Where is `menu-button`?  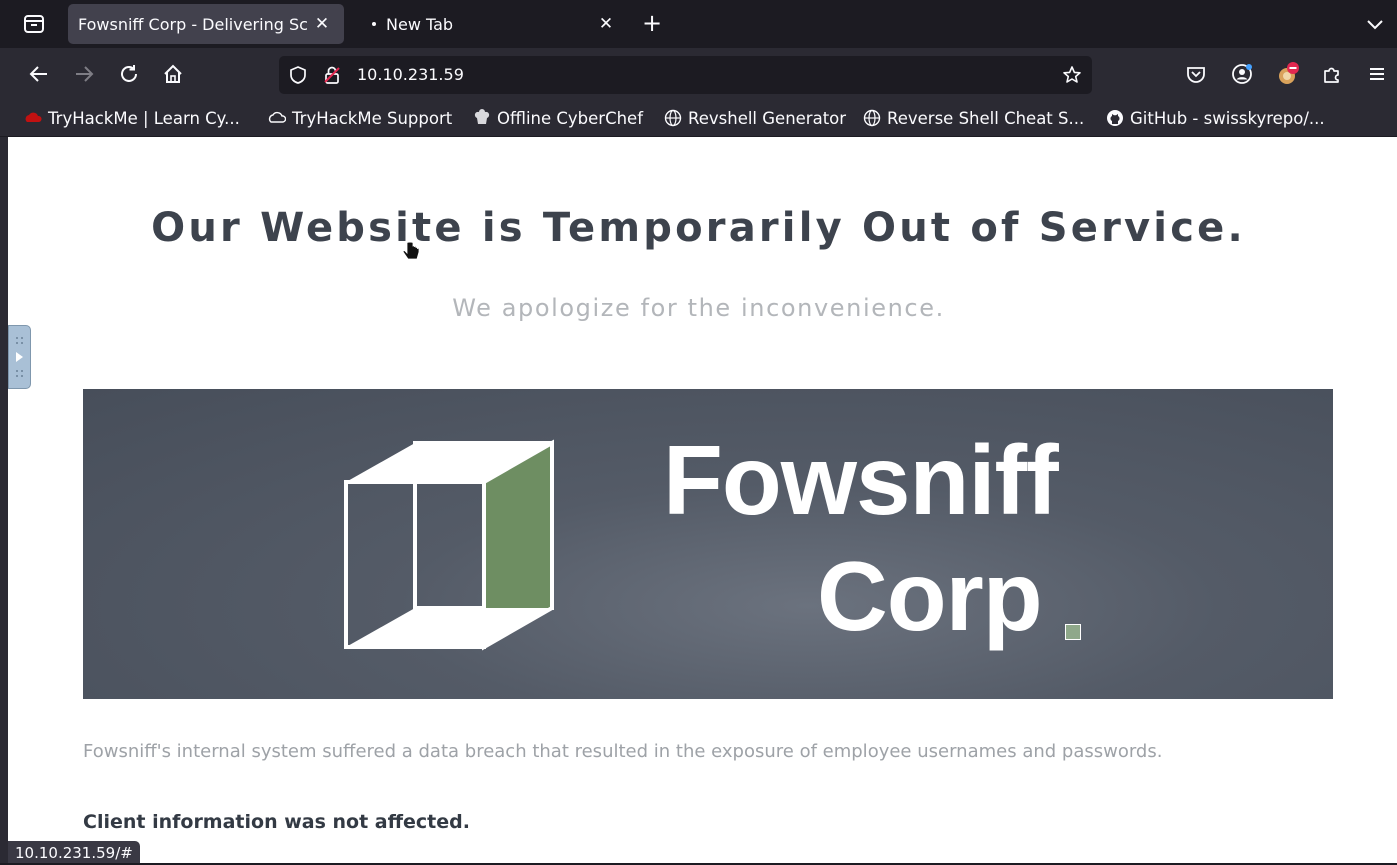 menu-button is located at coordinates (1377, 74).